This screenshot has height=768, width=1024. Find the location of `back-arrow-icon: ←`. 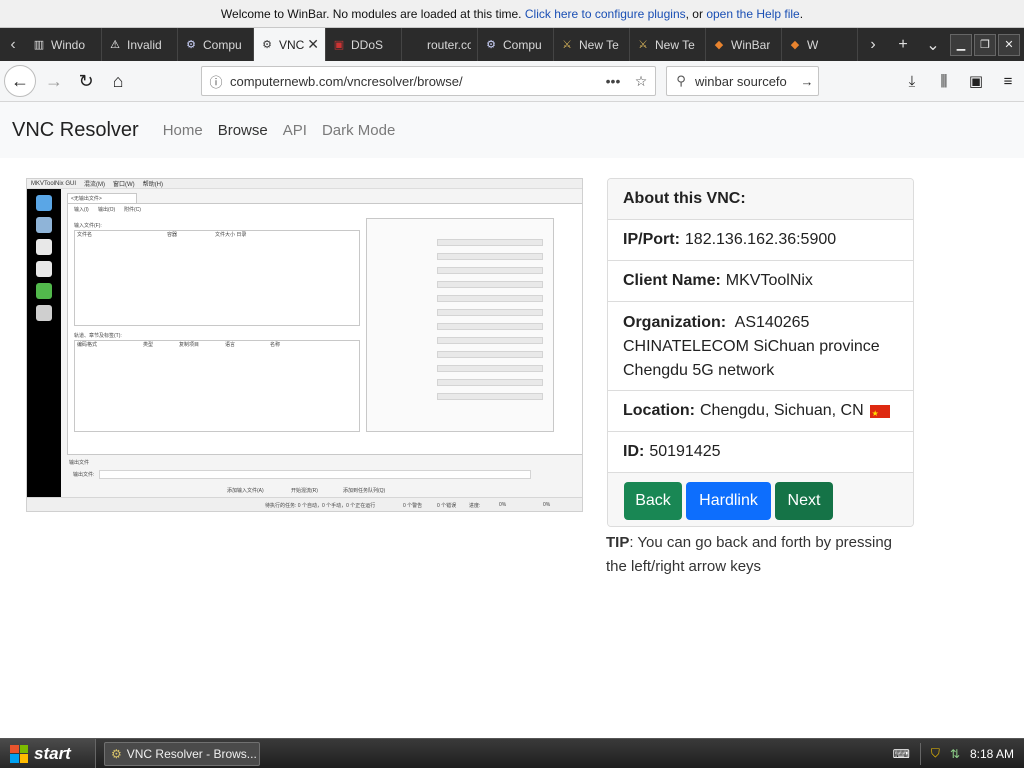

back-arrow-icon: ← is located at coordinates (20, 81).